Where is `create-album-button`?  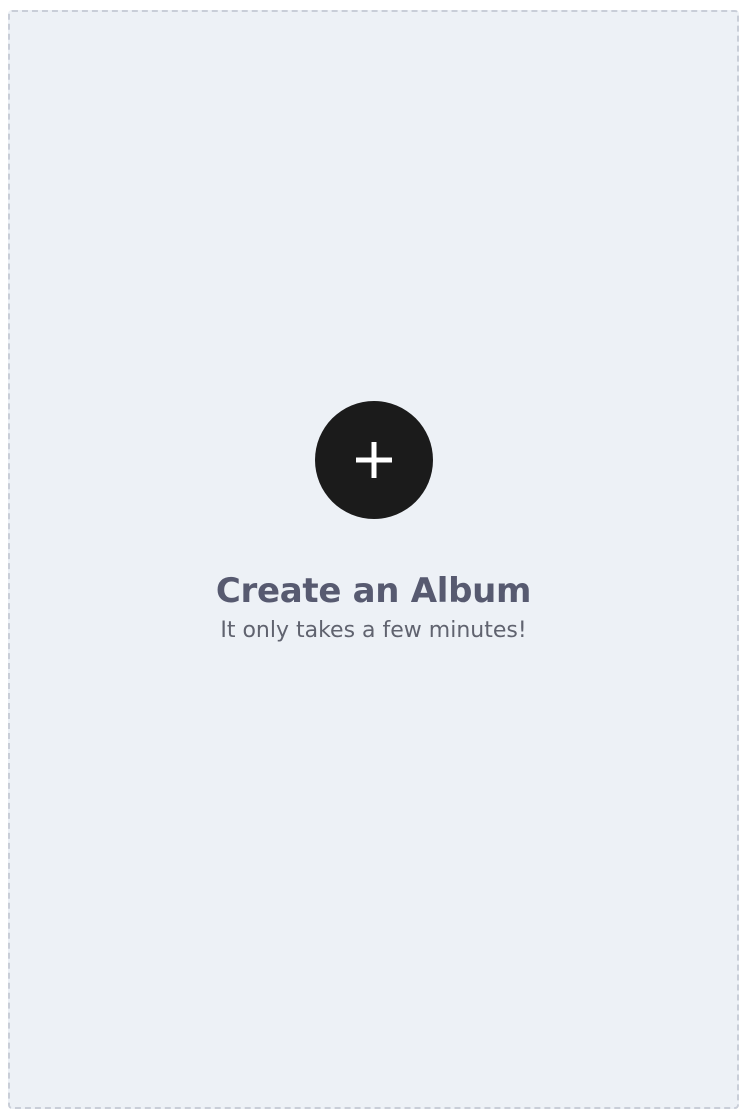
create-album-button is located at coordinates (373, 460).